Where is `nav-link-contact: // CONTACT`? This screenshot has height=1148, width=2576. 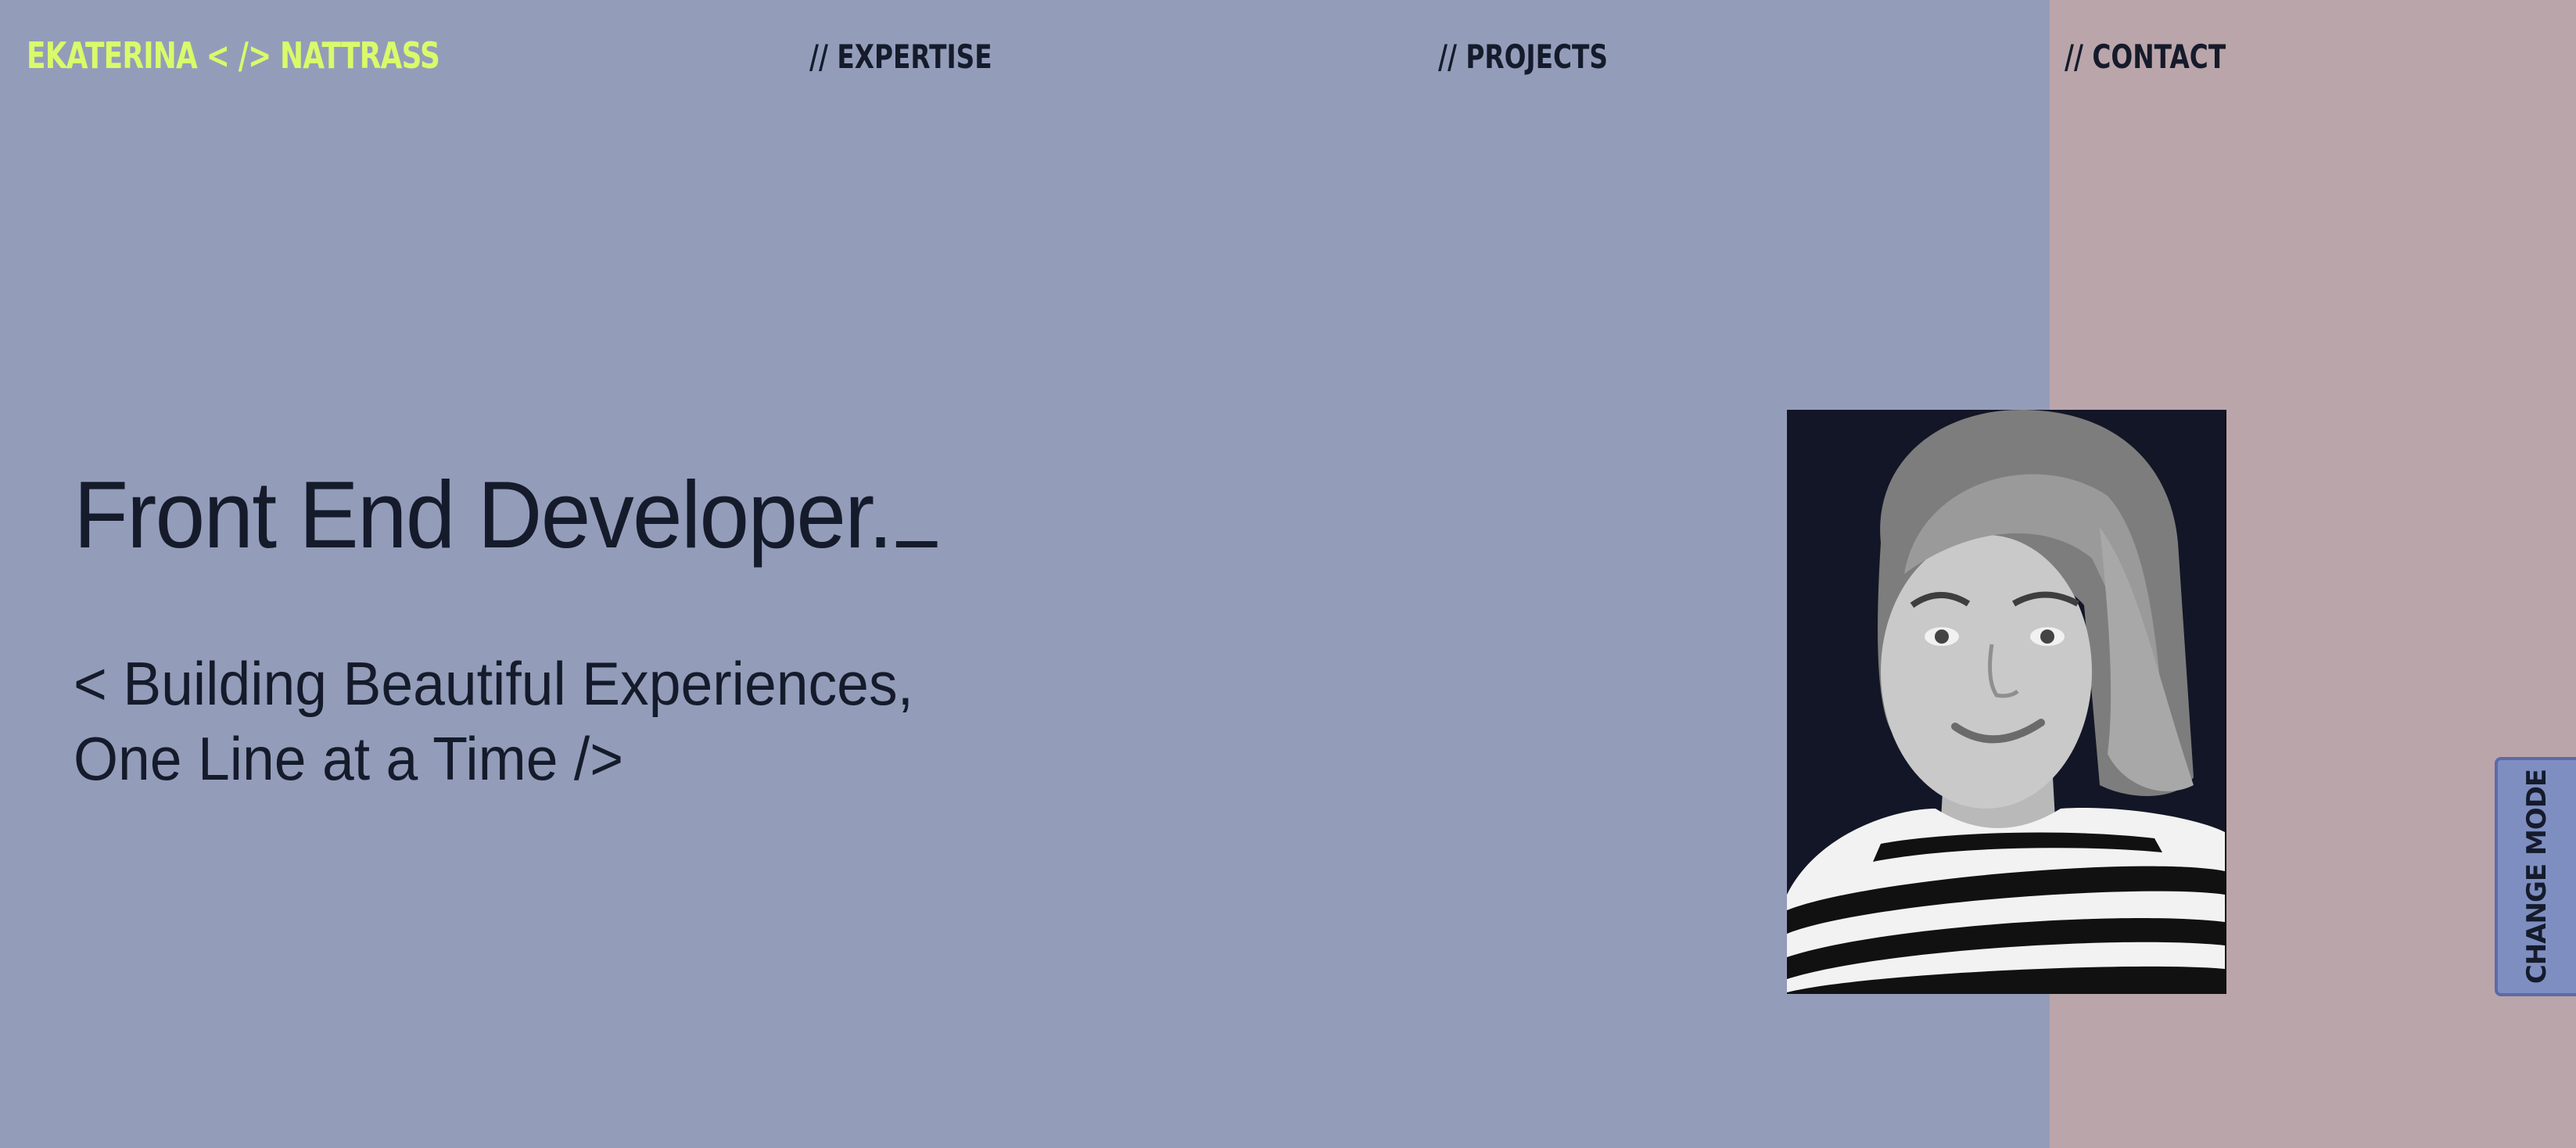
nav-link-contact: // CONTACT is located at coordinates (2145, 57).